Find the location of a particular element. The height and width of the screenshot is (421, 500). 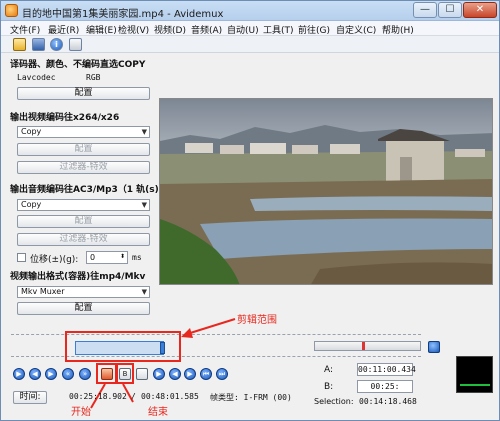

goto-marker-b-icon: ▶ is located at coordinates (159, 374).